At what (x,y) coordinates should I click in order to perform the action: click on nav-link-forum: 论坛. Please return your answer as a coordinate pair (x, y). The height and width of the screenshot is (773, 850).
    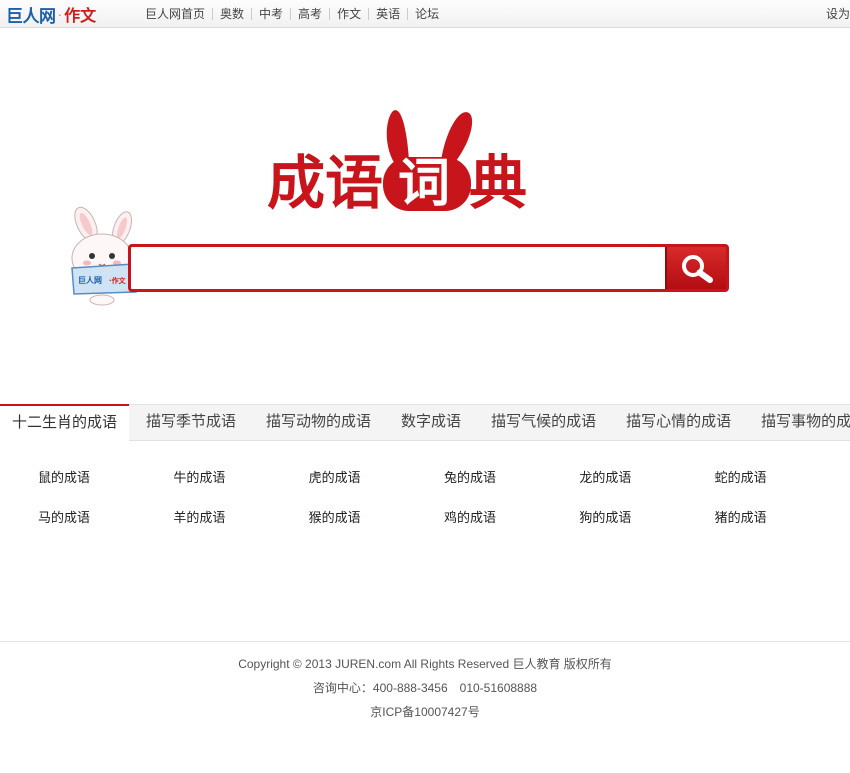
    Looking at the image, I should click on (426, 14).